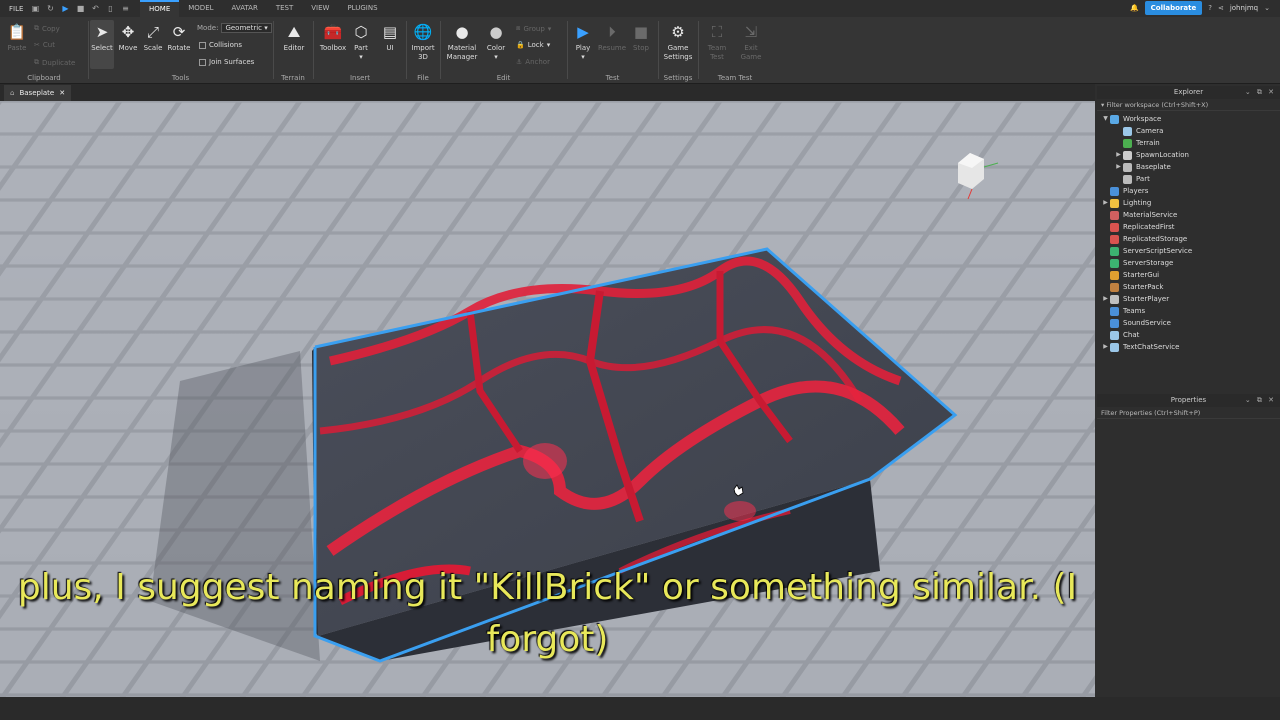  Describe the element at coordinates (362, 8) in the screenshot. I see `tab-plugins: PLUGINS` at that location.